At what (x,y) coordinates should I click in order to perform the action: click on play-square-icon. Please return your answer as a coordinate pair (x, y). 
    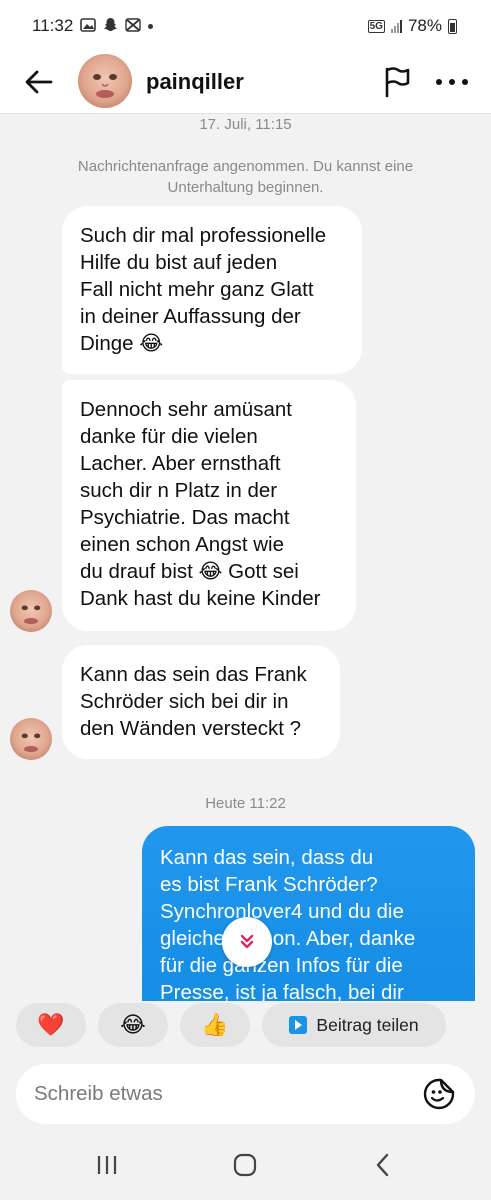
    Looking at the image, I should click on (298, 1025).